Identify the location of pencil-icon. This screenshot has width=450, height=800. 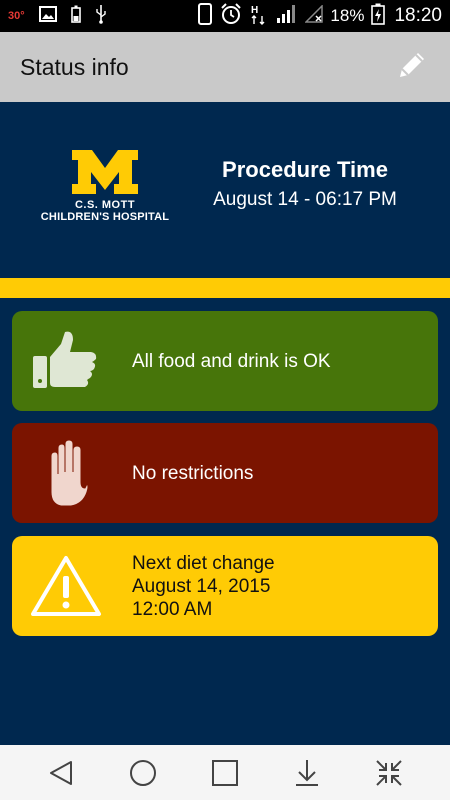
(412, 67).